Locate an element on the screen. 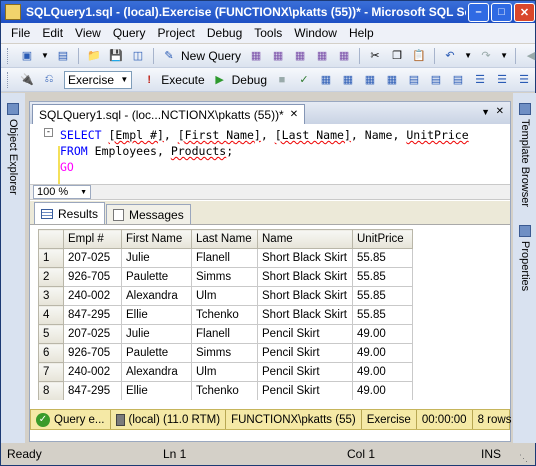  connect-icon: 🔌 is located at coordinates (27, 80).